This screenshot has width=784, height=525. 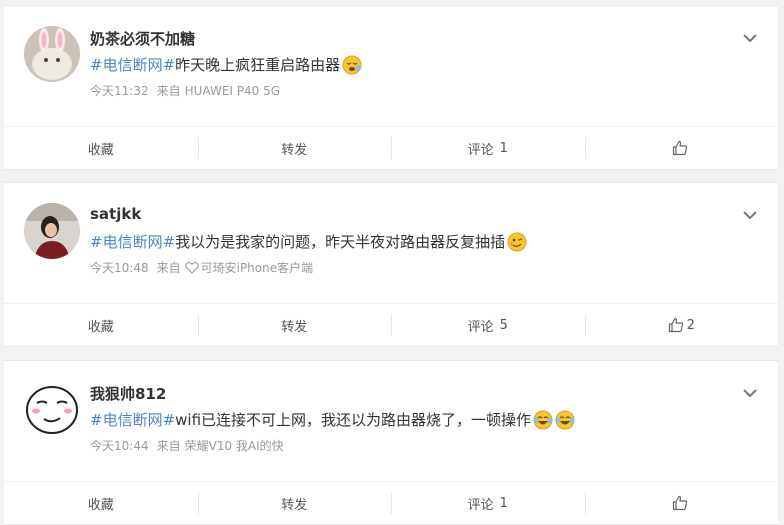 I want to click on post-content: #电信断网# 昨天晚上疯狂重启路由器, so click(x=226, y=64).